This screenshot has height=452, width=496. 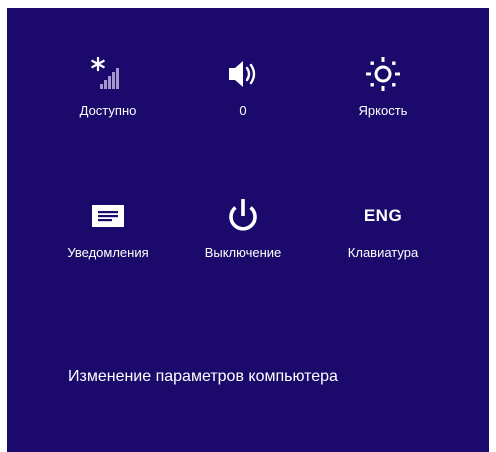 What do you see at coordinates (108, 110) in the screenshot?
I see `network-label: Доступно` at bounding box center [108, 110].